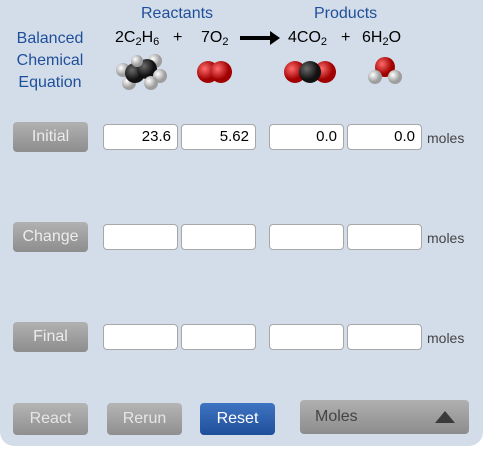  What do you see at coordinates (385, 70) in the screenshot?
I see `water-molecule-icon` at bounding box center [385, 70].